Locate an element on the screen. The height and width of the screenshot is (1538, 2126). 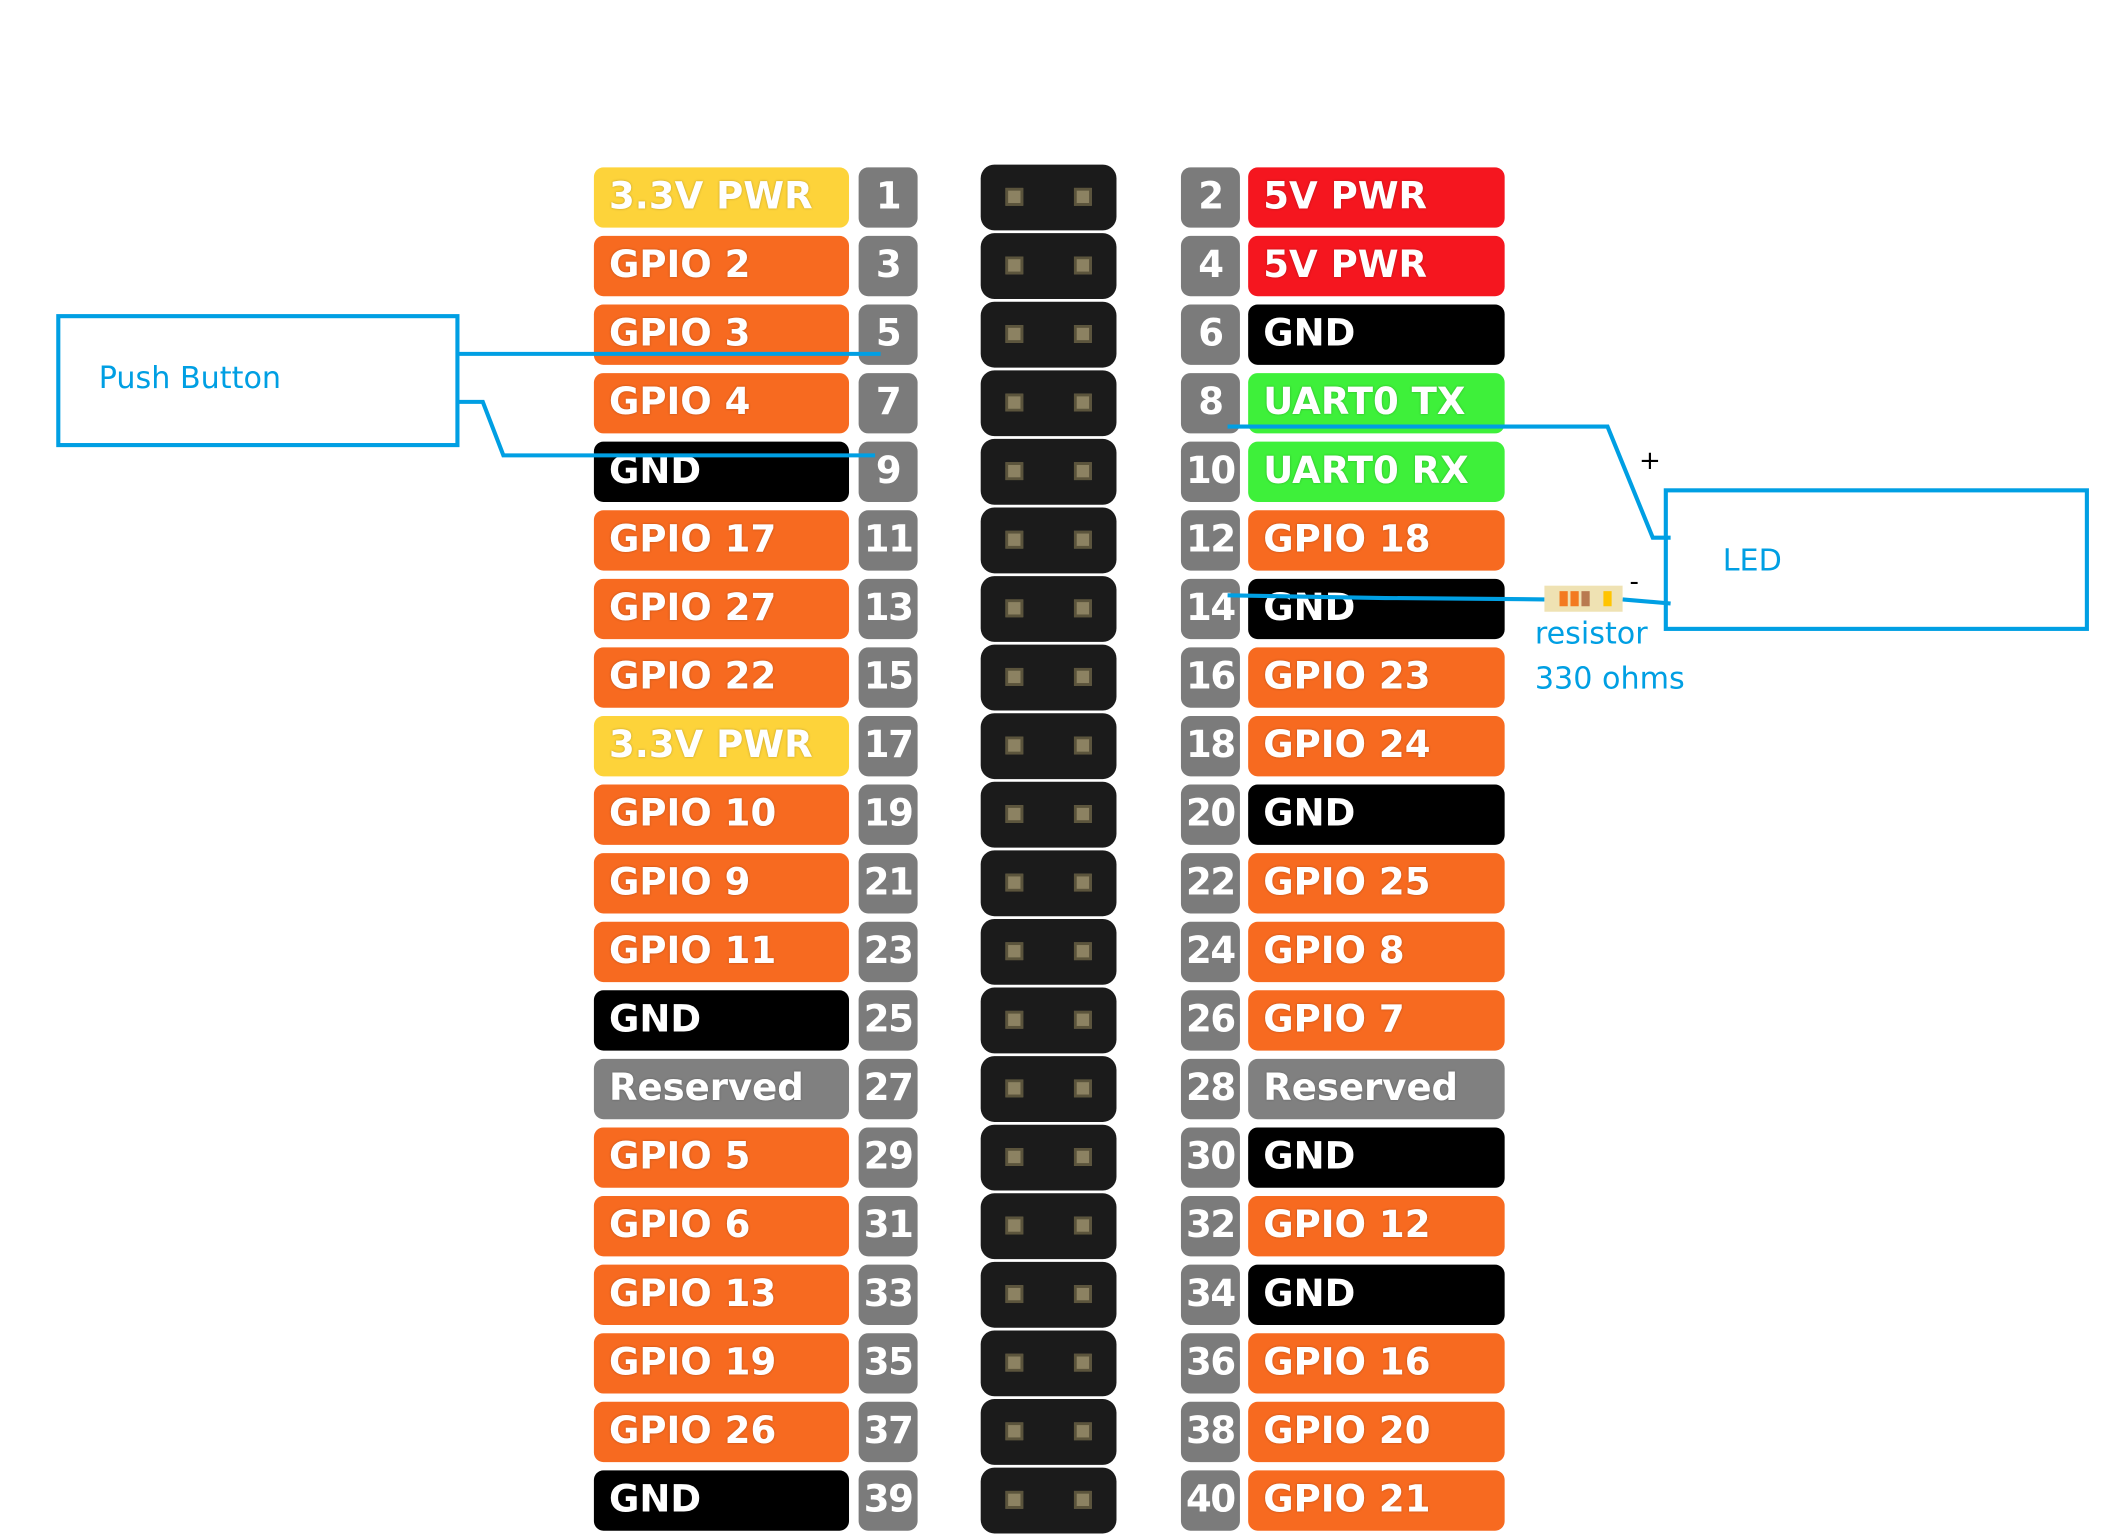
resistor-value: 330 ohms is located at coordinates (1609, 679).